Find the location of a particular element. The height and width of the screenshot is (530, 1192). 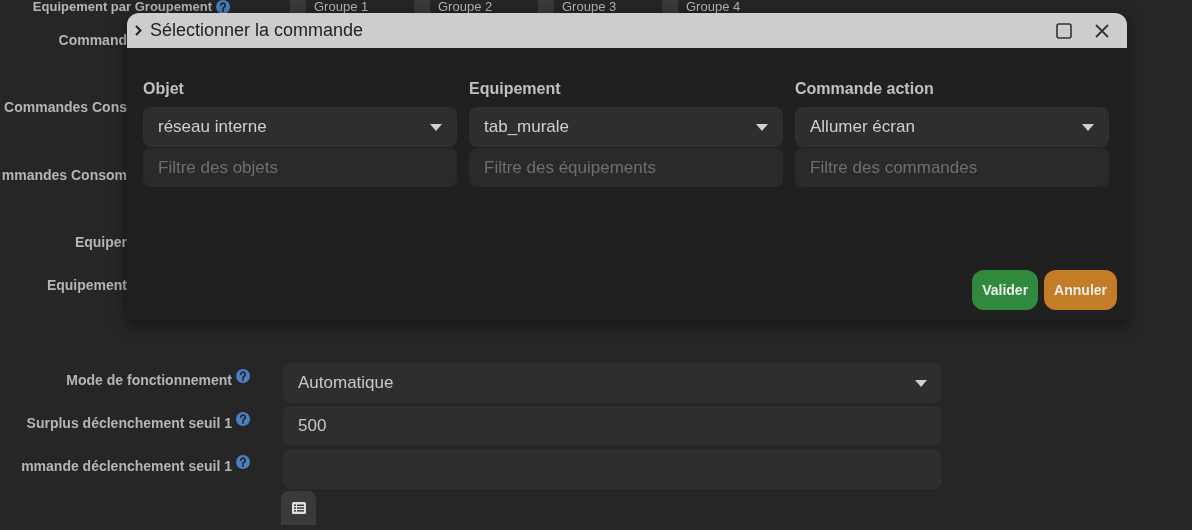

chevron-icon is located at coordinates (138, 30).